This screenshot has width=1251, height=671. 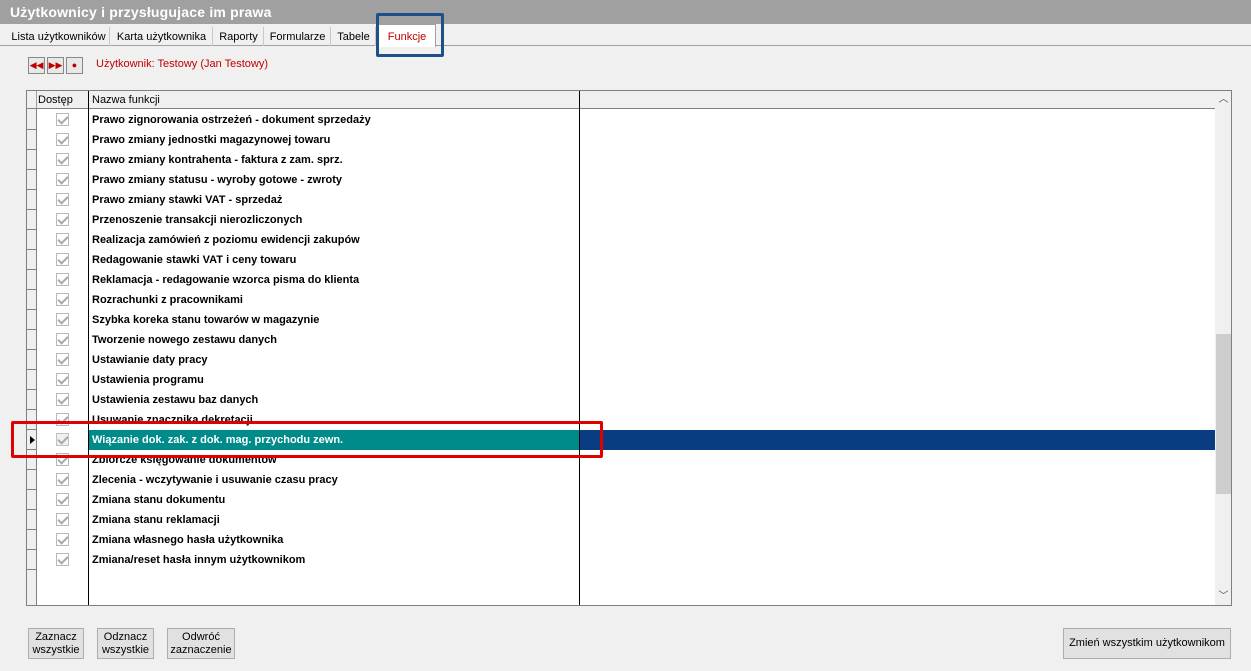 I want to click on function-name: Zmiana stanu dokumentu, so click(x=159, y=500).